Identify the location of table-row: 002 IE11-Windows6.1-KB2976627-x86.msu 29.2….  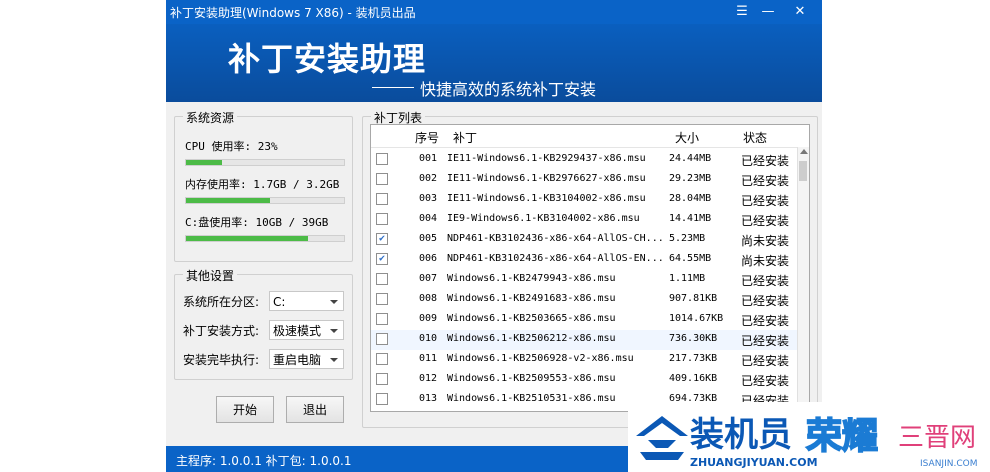
(584, 180).